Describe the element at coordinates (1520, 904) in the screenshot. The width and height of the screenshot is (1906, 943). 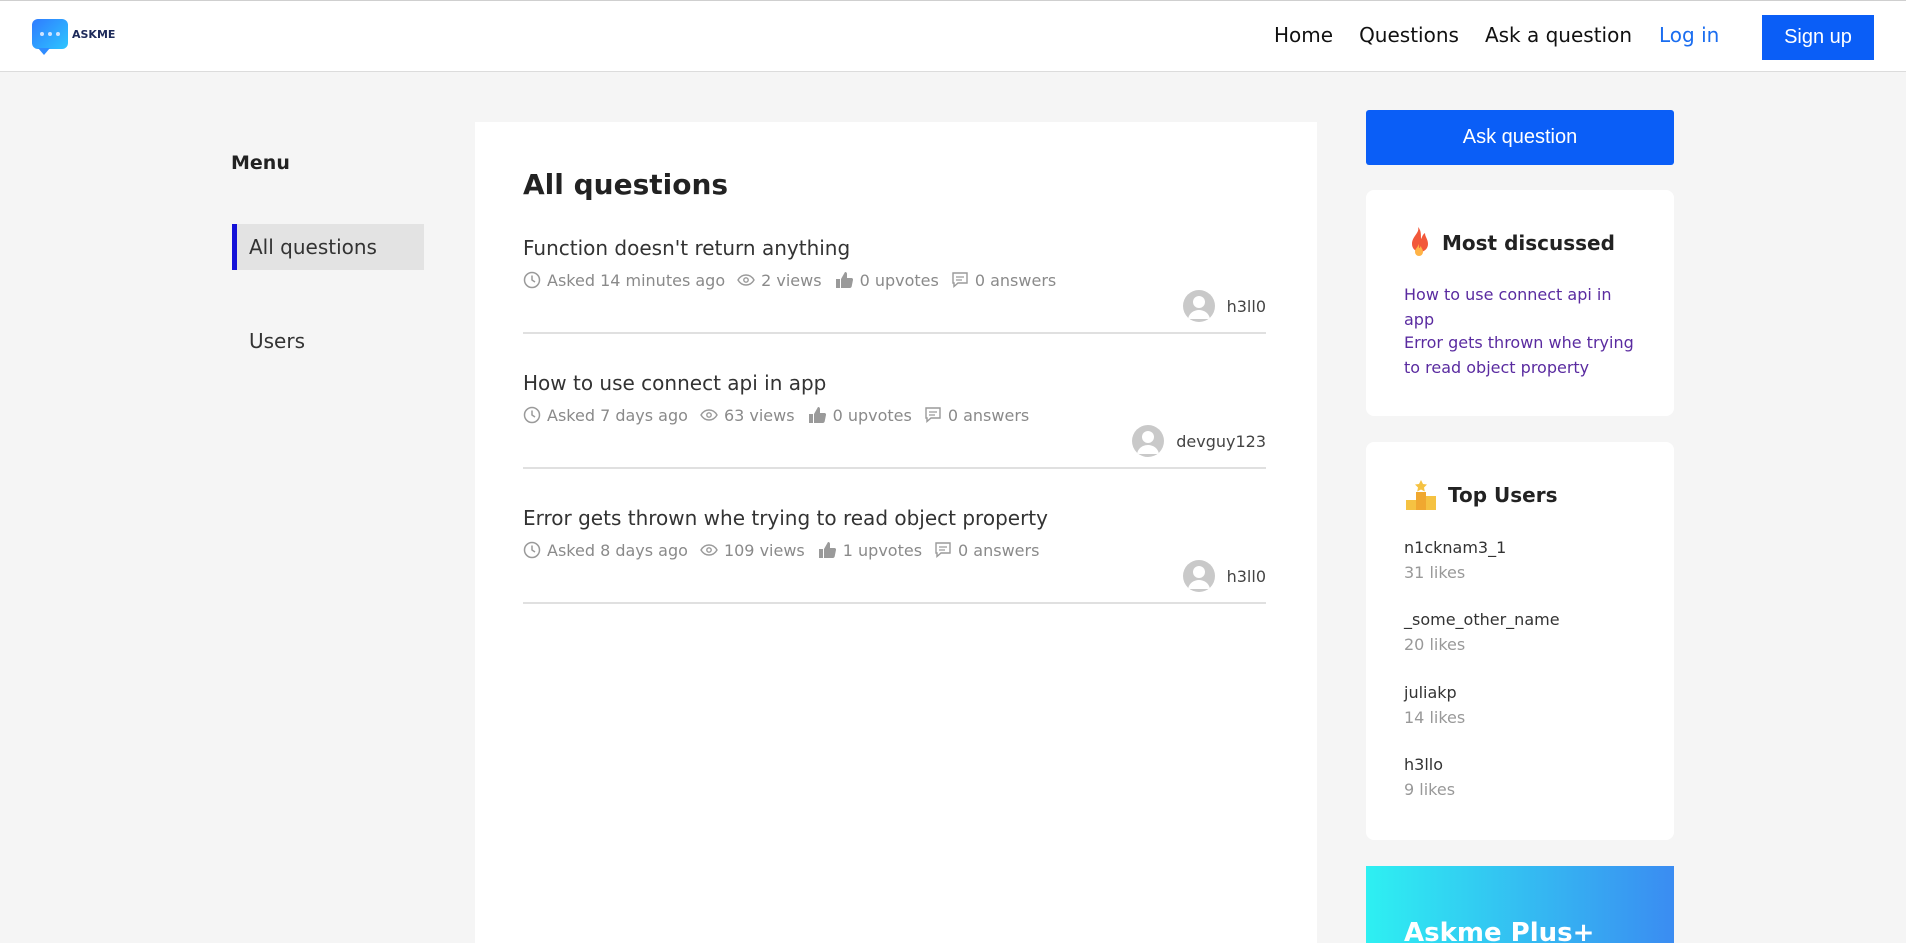
I see `promo-banner: Askme Plus+` at that location.